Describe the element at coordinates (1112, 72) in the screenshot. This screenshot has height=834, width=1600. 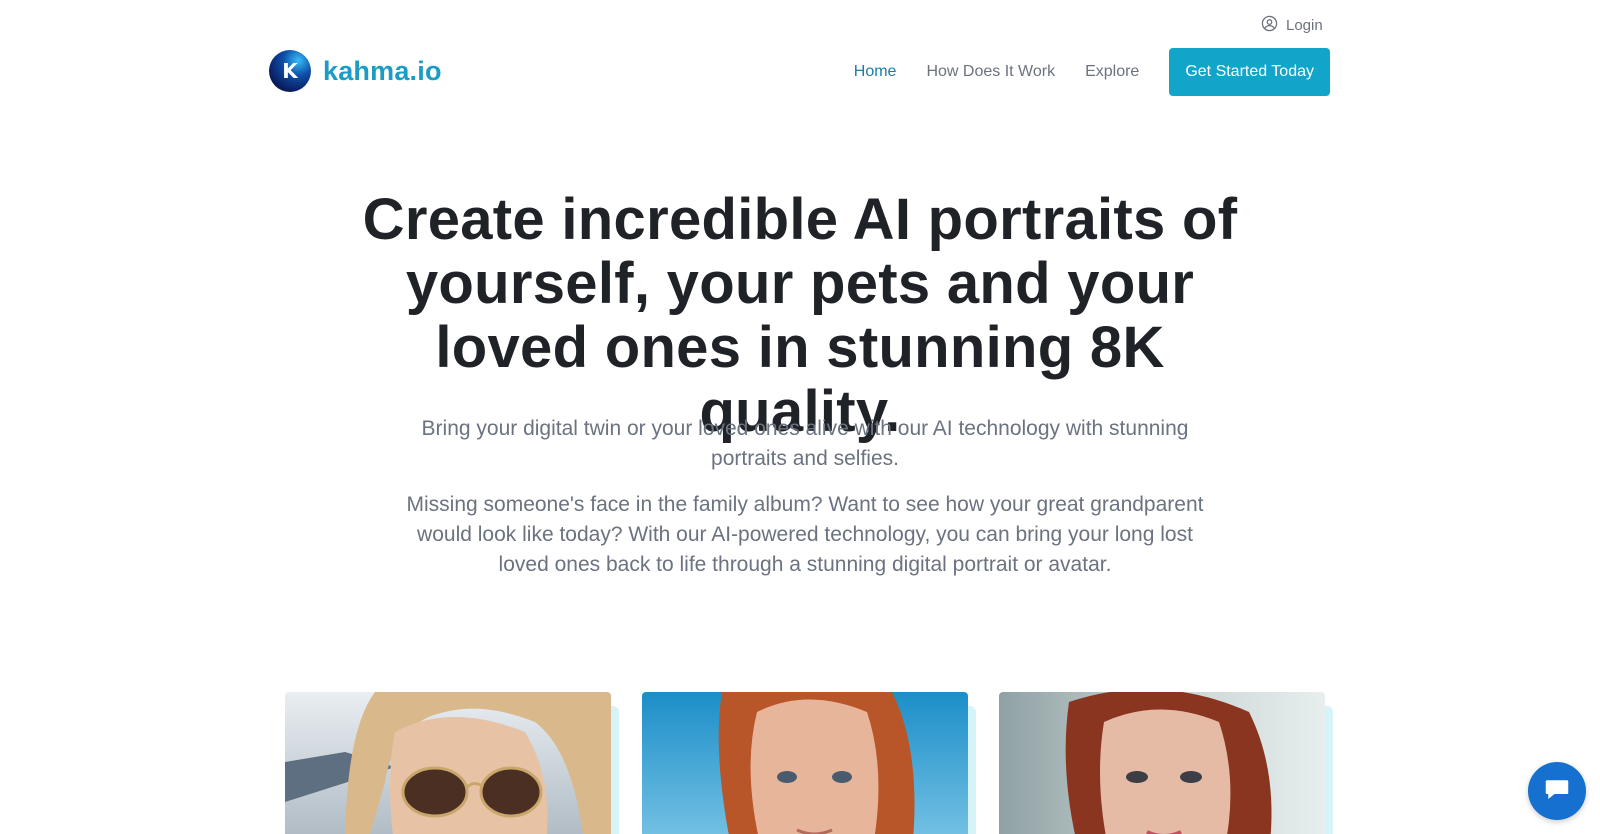
I see `nav-item-explore: Explore` at that location.